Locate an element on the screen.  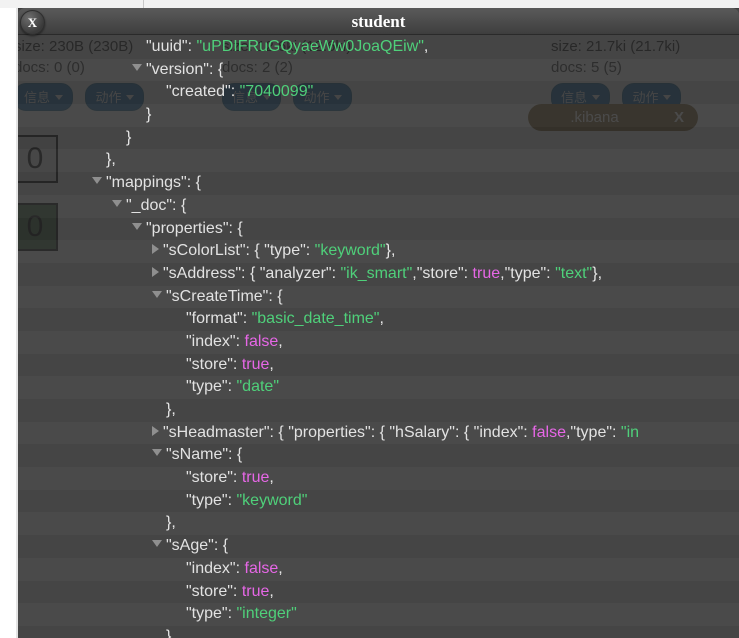
json-line: "sAge": { is located at coordinates (378, 546).